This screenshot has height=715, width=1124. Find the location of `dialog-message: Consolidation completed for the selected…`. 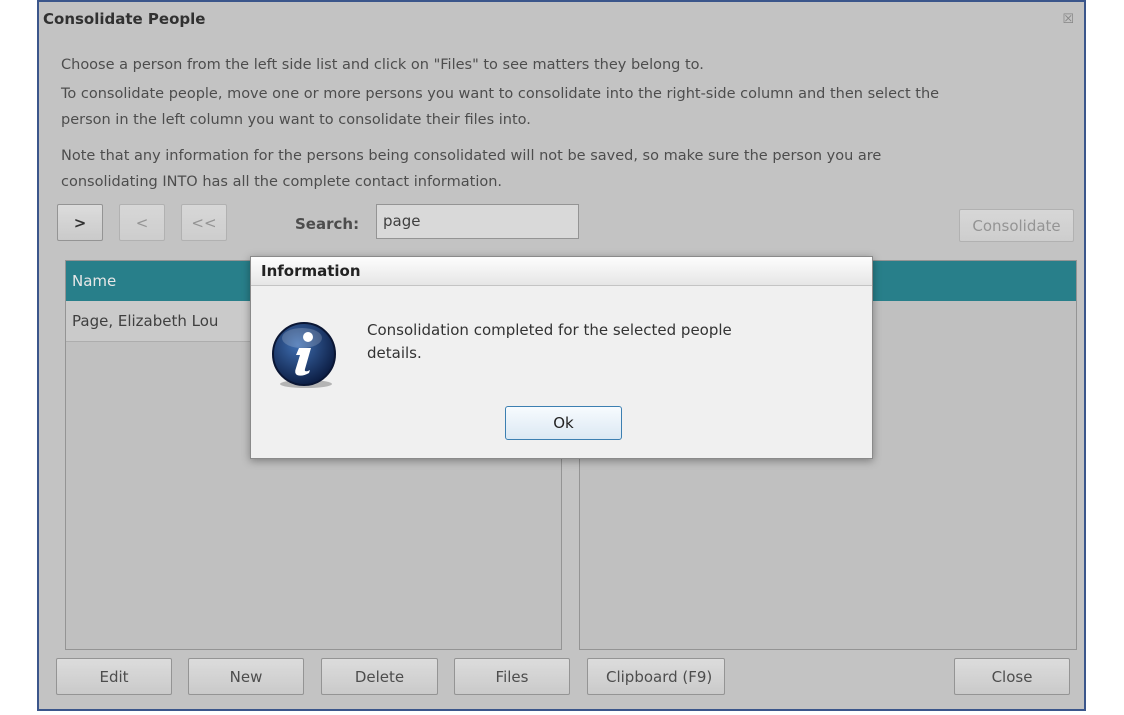

dialog-message: Consolidation completed for the selected… is located at coordinates (587, 342).